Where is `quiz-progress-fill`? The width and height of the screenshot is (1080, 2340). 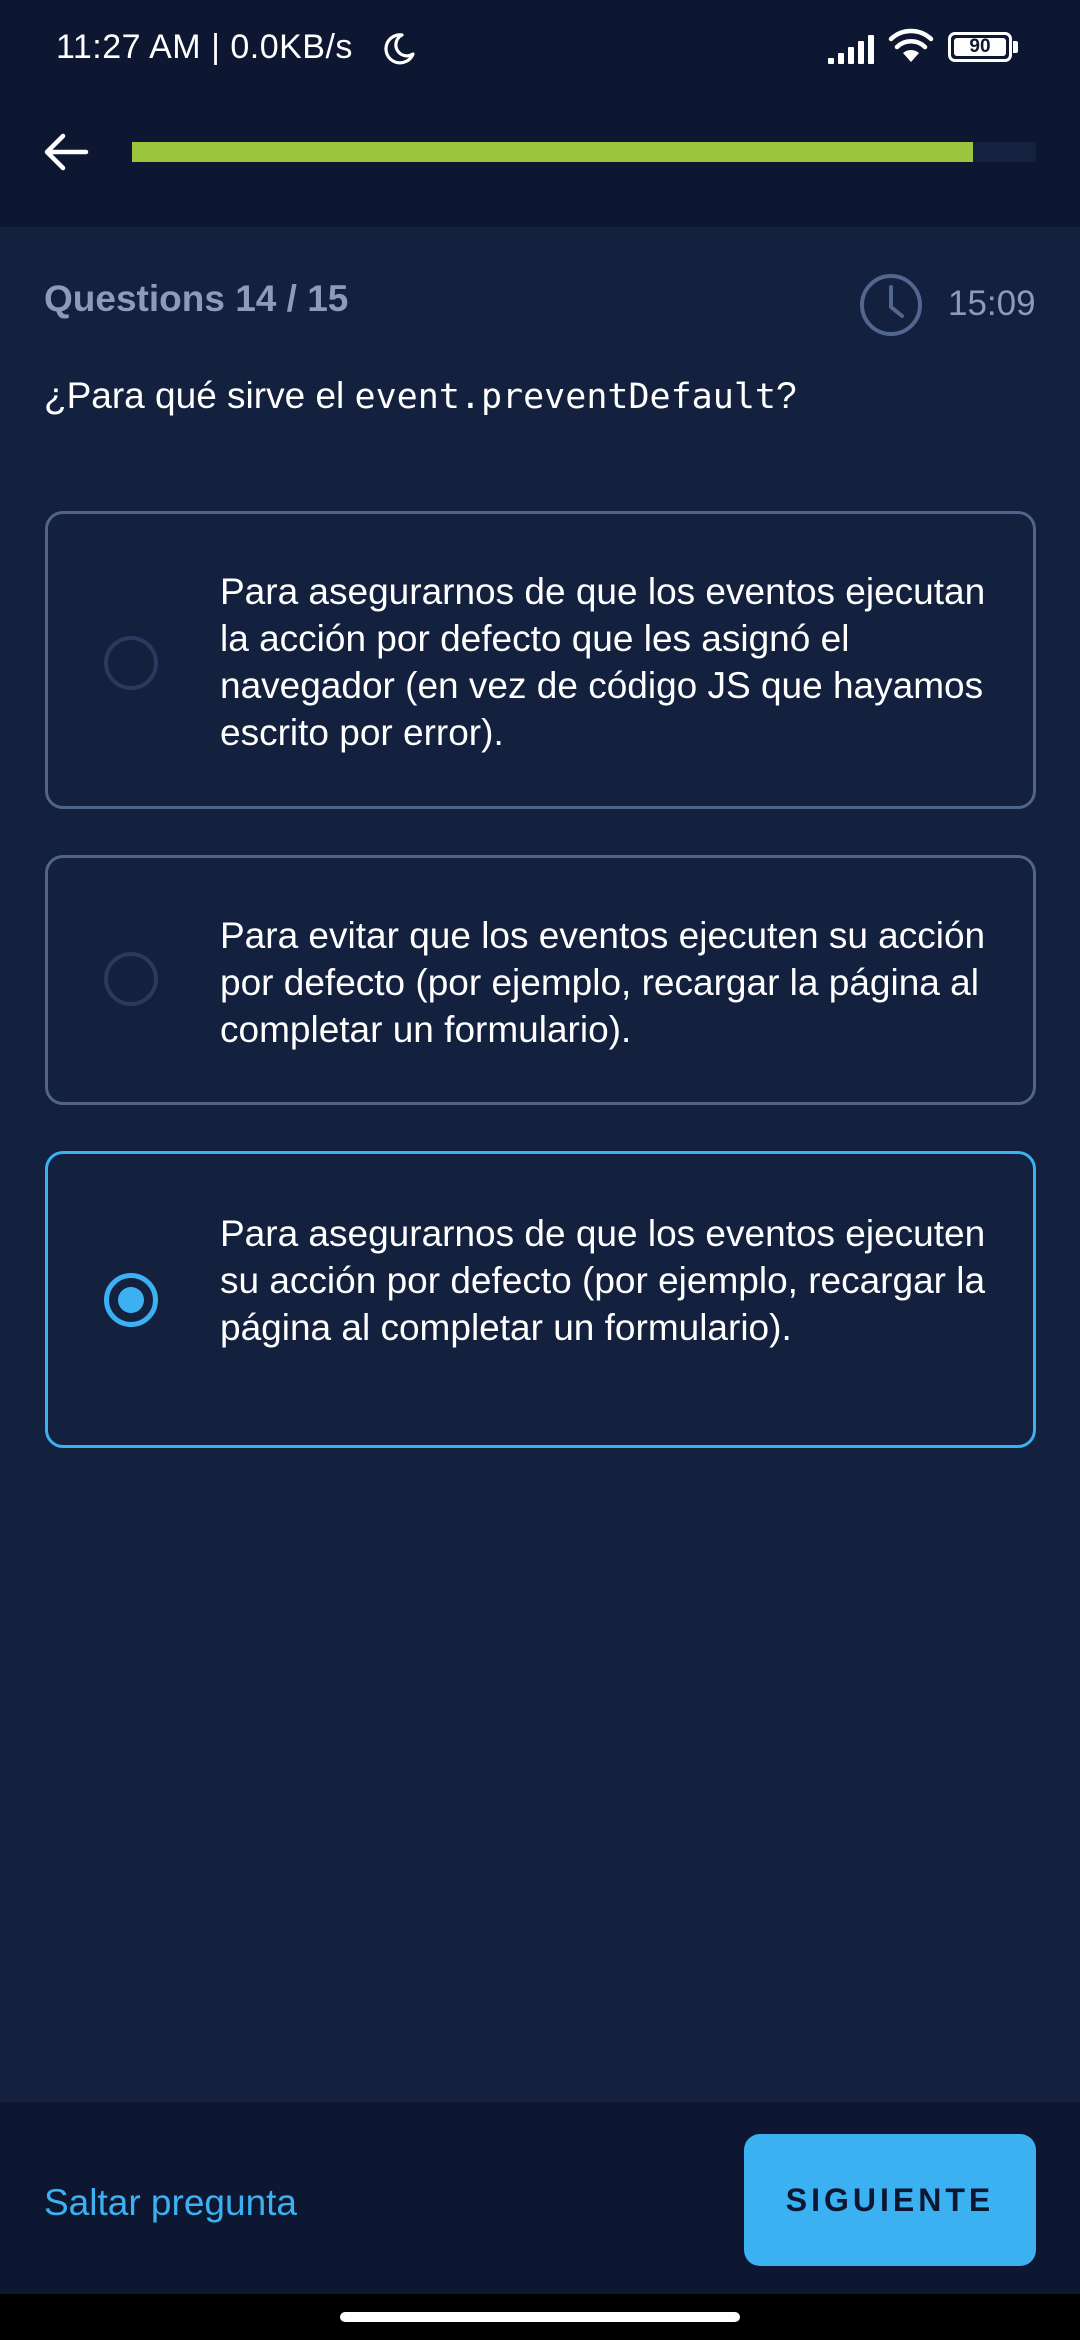 quiz-progress-fill is located at coordinates (552, 152).